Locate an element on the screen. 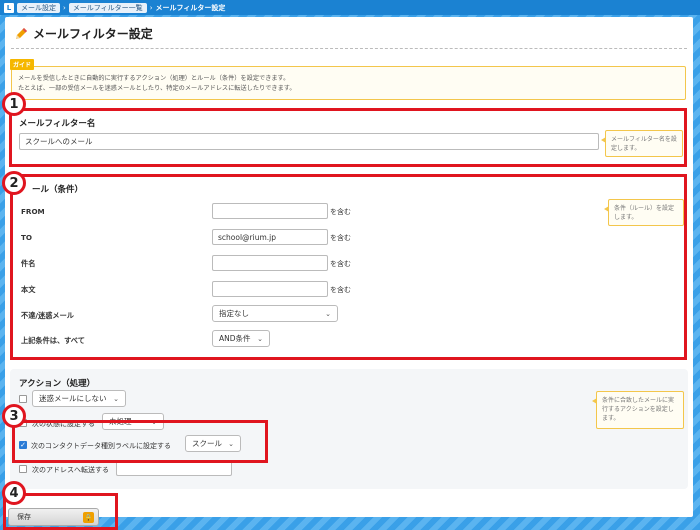 The width and height of the screenshot is (700, 530). chevron-down-icon: ⌄ is located at coordinates (116, 398).